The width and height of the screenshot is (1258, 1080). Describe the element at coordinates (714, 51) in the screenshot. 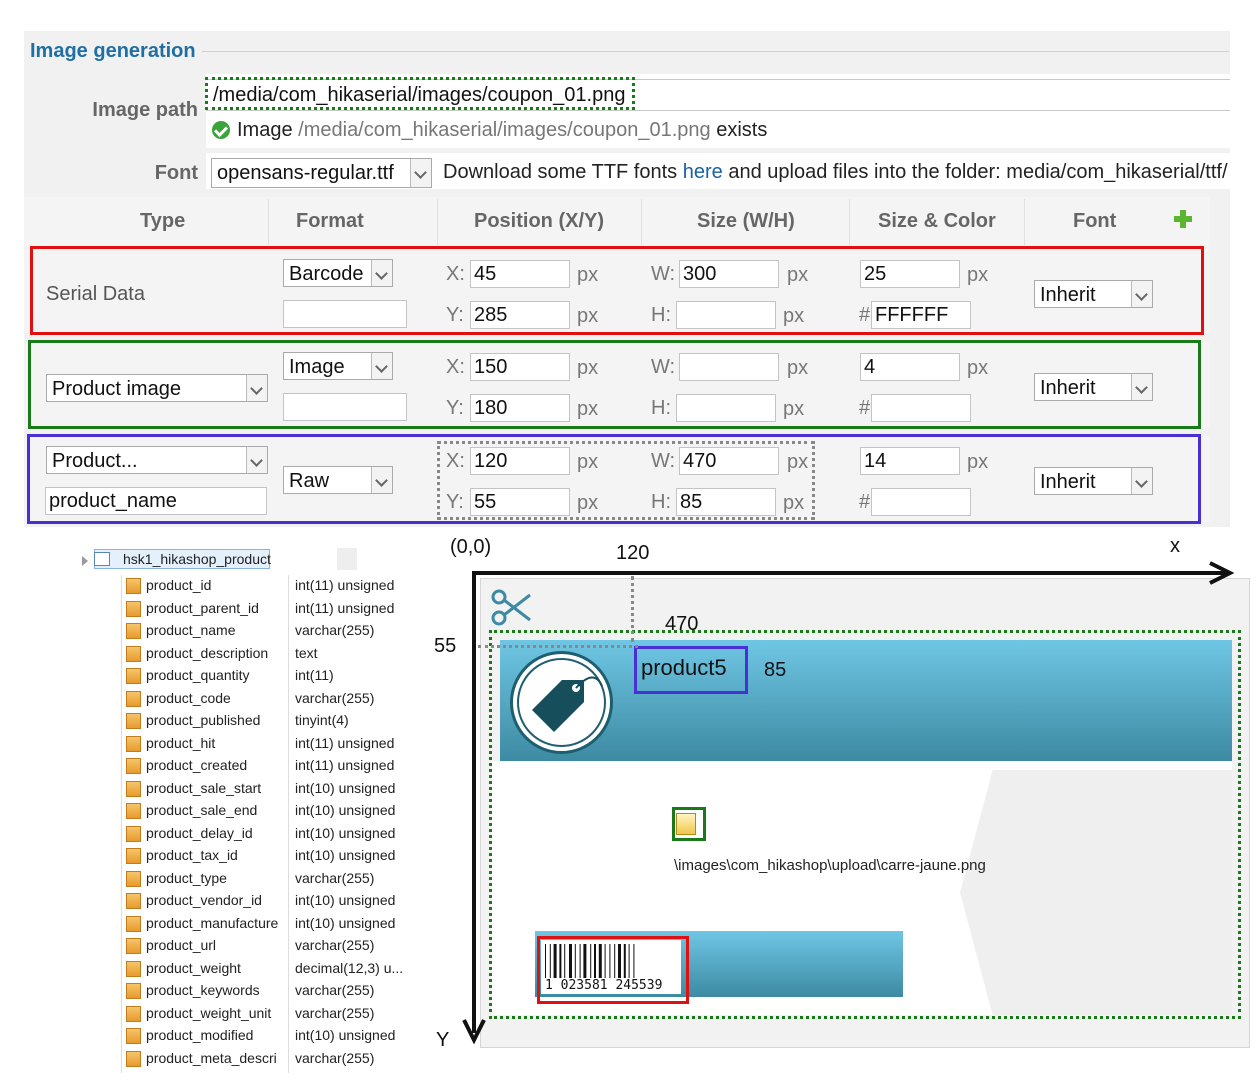

I see `legend-divider` at that location.